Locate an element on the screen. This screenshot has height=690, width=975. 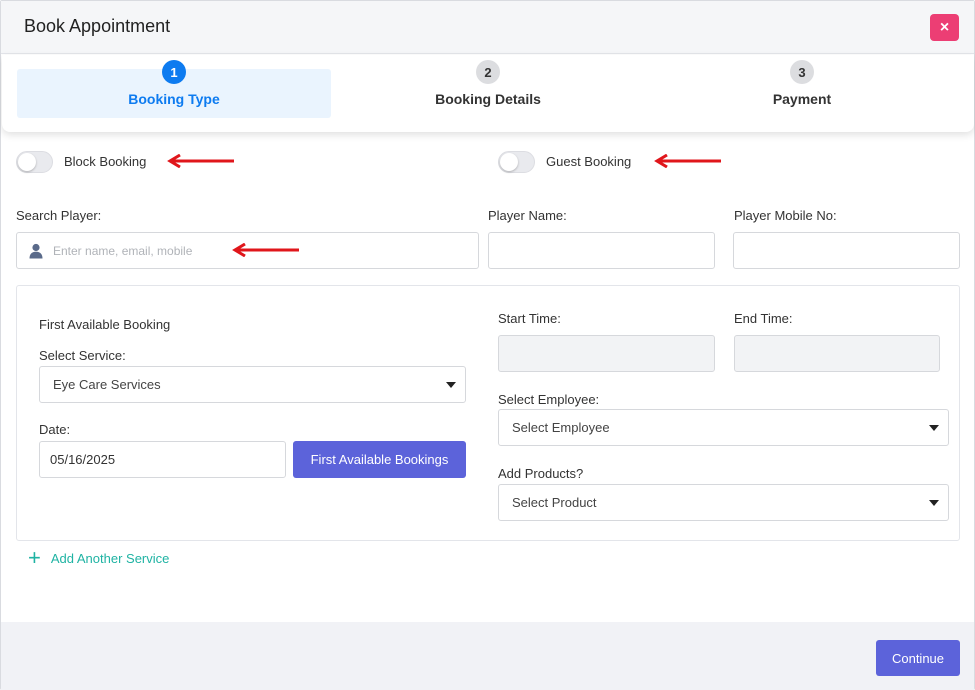
select-employee-value: Select Employee is located at coordinates (561, 427).